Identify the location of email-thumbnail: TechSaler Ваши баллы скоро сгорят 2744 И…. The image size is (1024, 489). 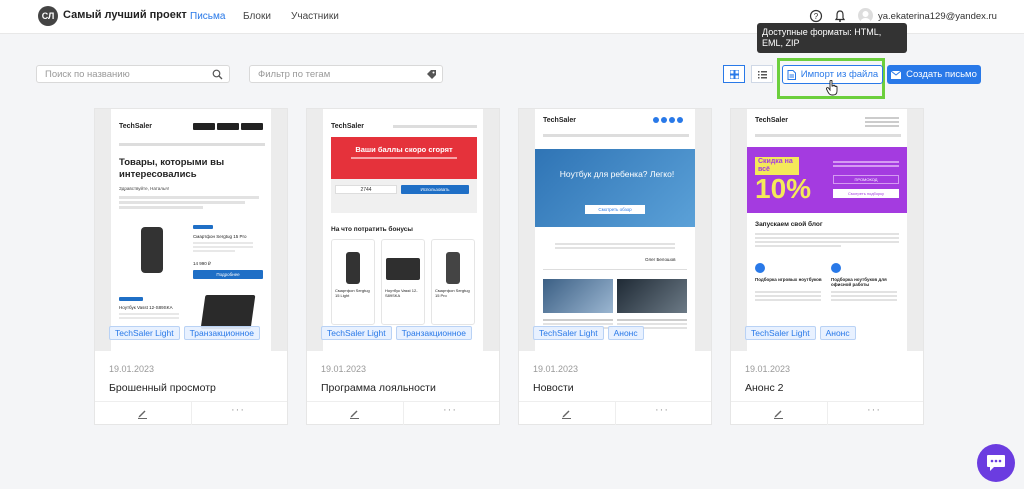
(403, 230).